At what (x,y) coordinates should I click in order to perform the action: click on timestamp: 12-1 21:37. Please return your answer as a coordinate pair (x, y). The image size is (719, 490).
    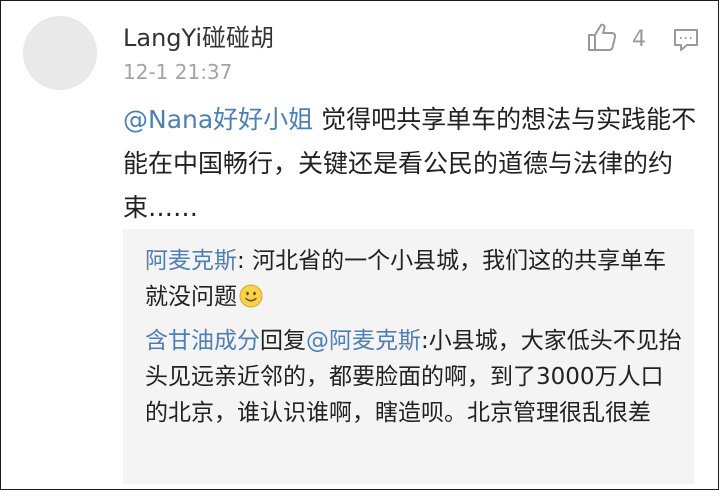
    Looking at the image, I should click on (178, 72).